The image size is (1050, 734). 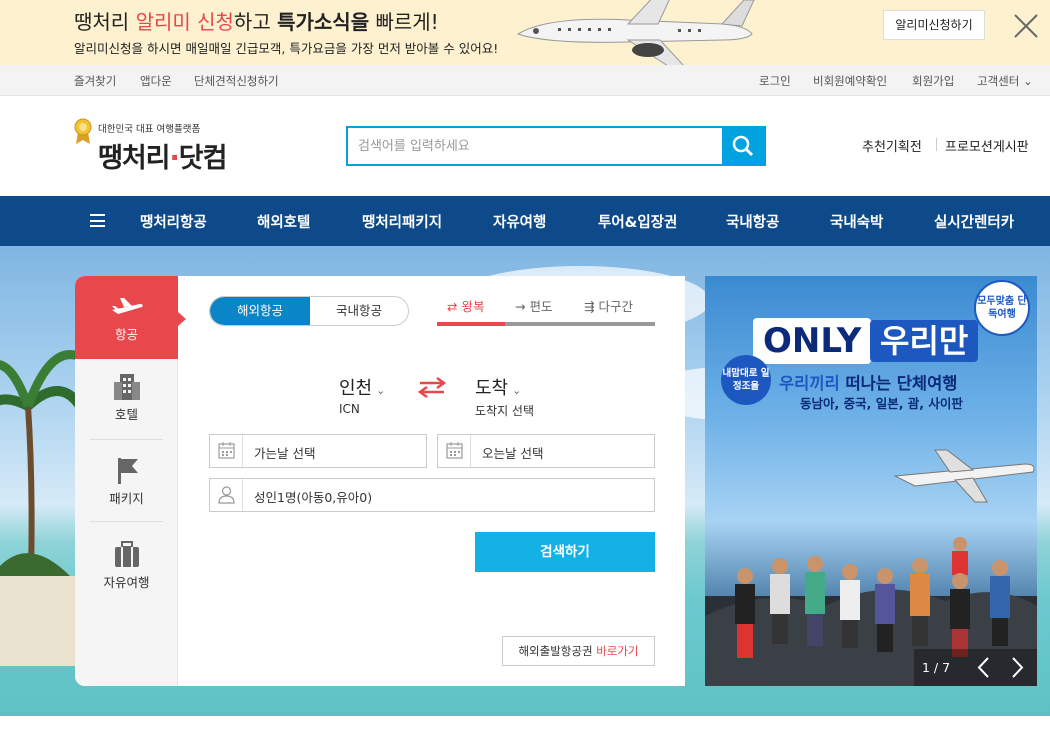 What do you see at coordinates (513, 453) in the screenshot?
I see `return-date-value: 오는날 선택` at bounding box center [513, 453].